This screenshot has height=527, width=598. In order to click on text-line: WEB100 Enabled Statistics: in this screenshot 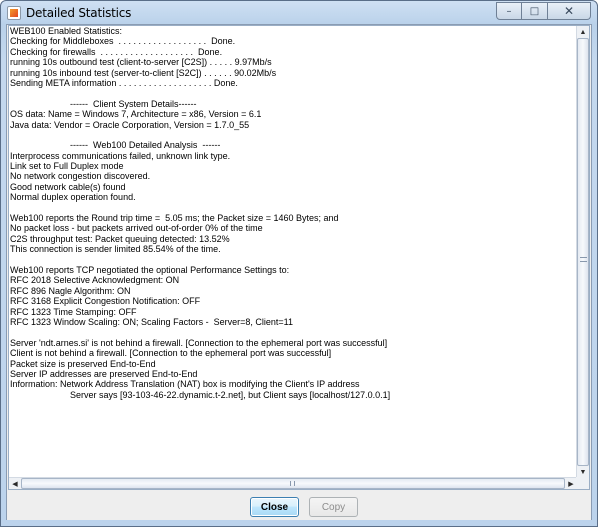, I will do `click(66, 31)`.